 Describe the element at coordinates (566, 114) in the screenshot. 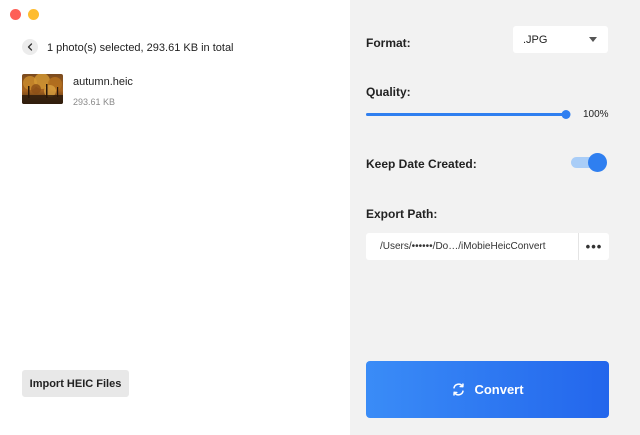

I see `slider-knob` at that location.